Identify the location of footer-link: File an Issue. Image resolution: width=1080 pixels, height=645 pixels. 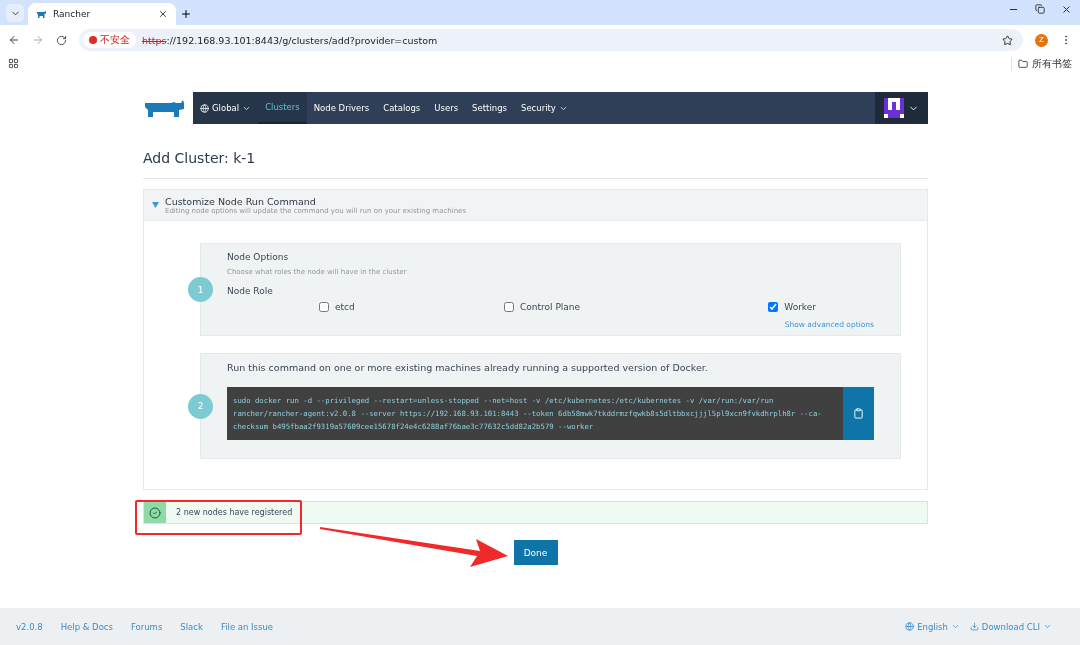
(247, 626).